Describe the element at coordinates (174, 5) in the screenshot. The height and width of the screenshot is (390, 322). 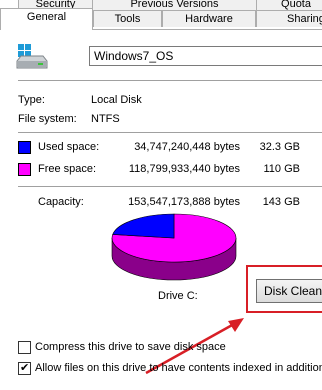
I see `tab-label: Previous Versions` at that location.